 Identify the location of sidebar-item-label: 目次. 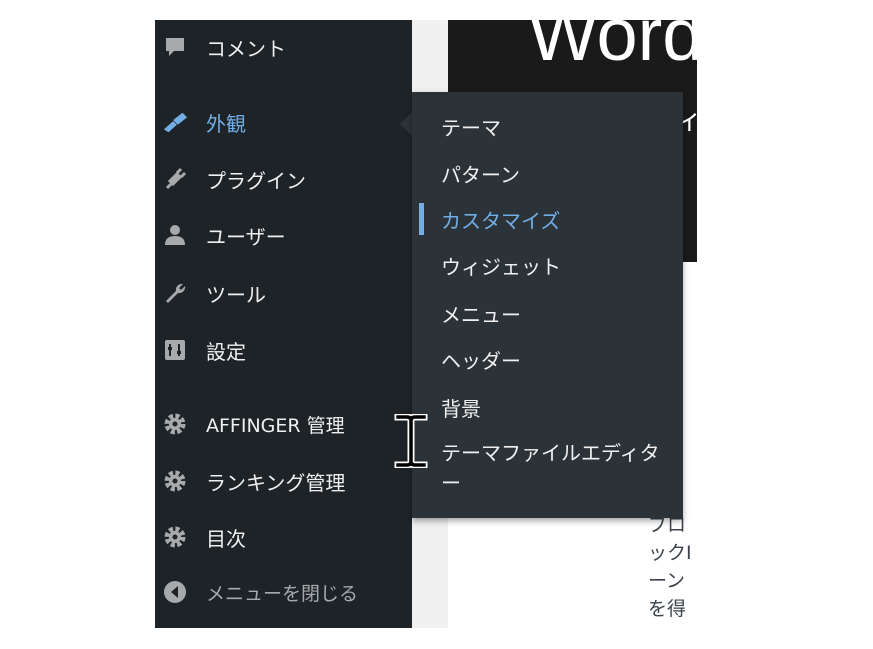
(226, 538).